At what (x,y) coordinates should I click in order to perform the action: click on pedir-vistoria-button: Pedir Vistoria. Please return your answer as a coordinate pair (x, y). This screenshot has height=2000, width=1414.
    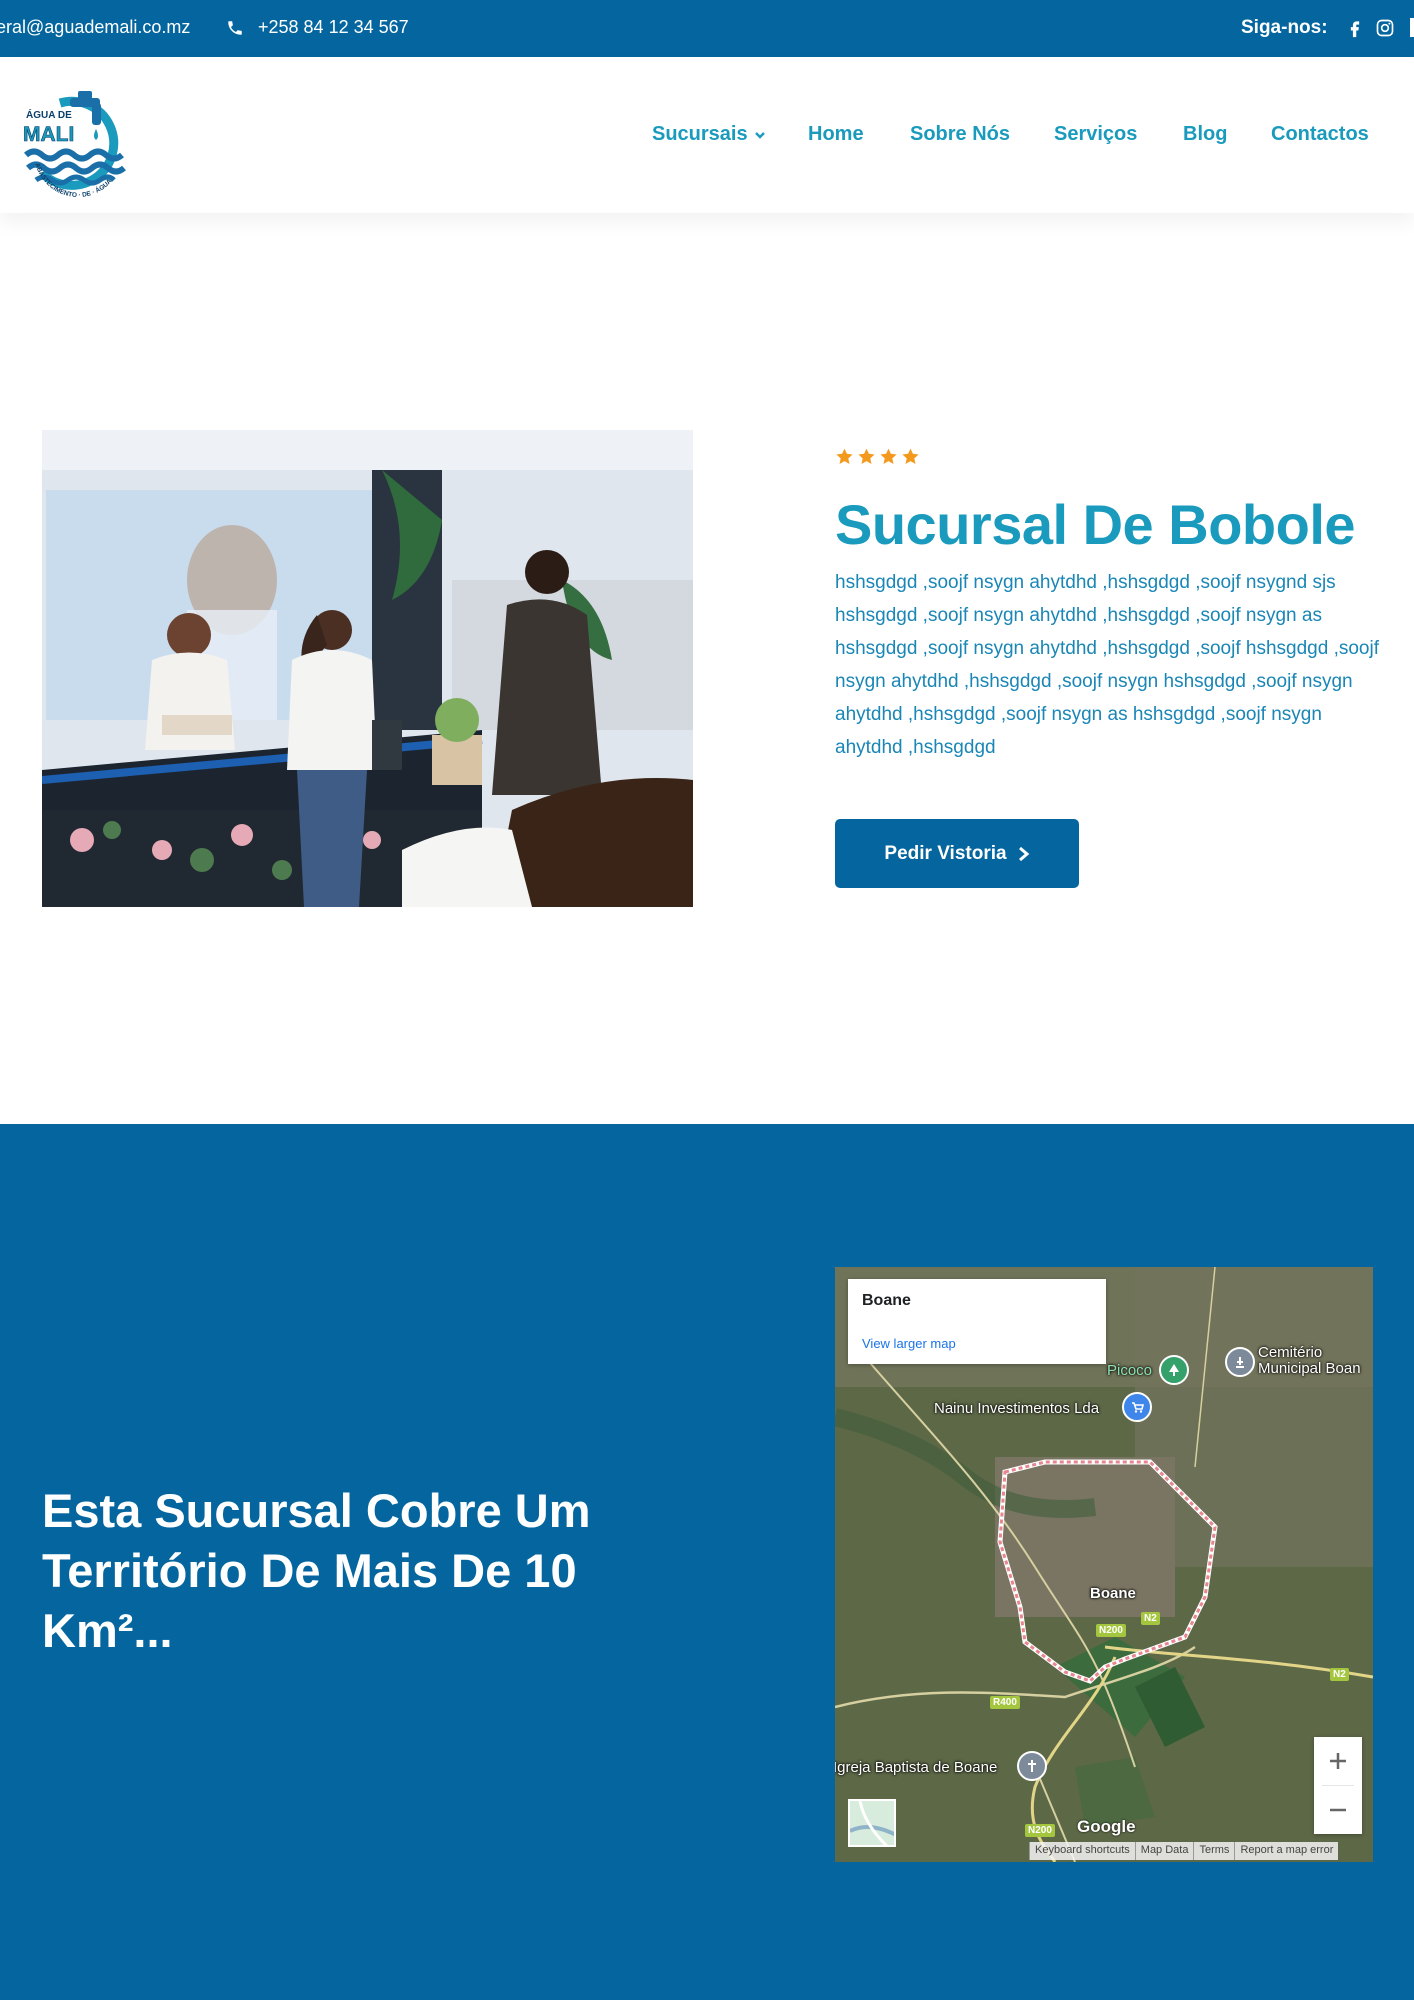
    Looking at the image, I should click on (957, 853).